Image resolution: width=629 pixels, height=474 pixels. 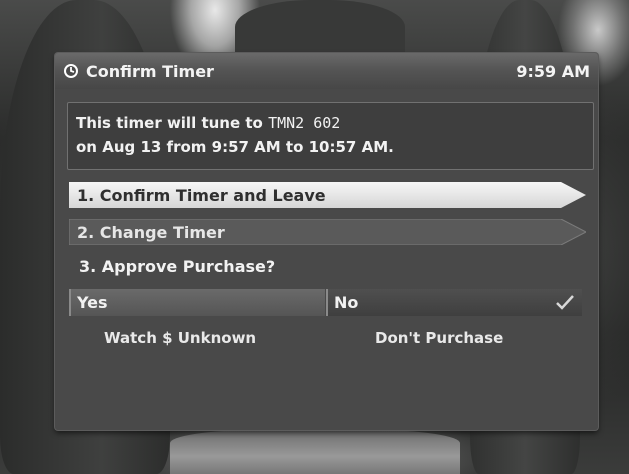 What do you see at coordinates (180, 338) in the screenshot?
I see `yes-description: Watch $ Unknown` at bounding box center [180, 338].